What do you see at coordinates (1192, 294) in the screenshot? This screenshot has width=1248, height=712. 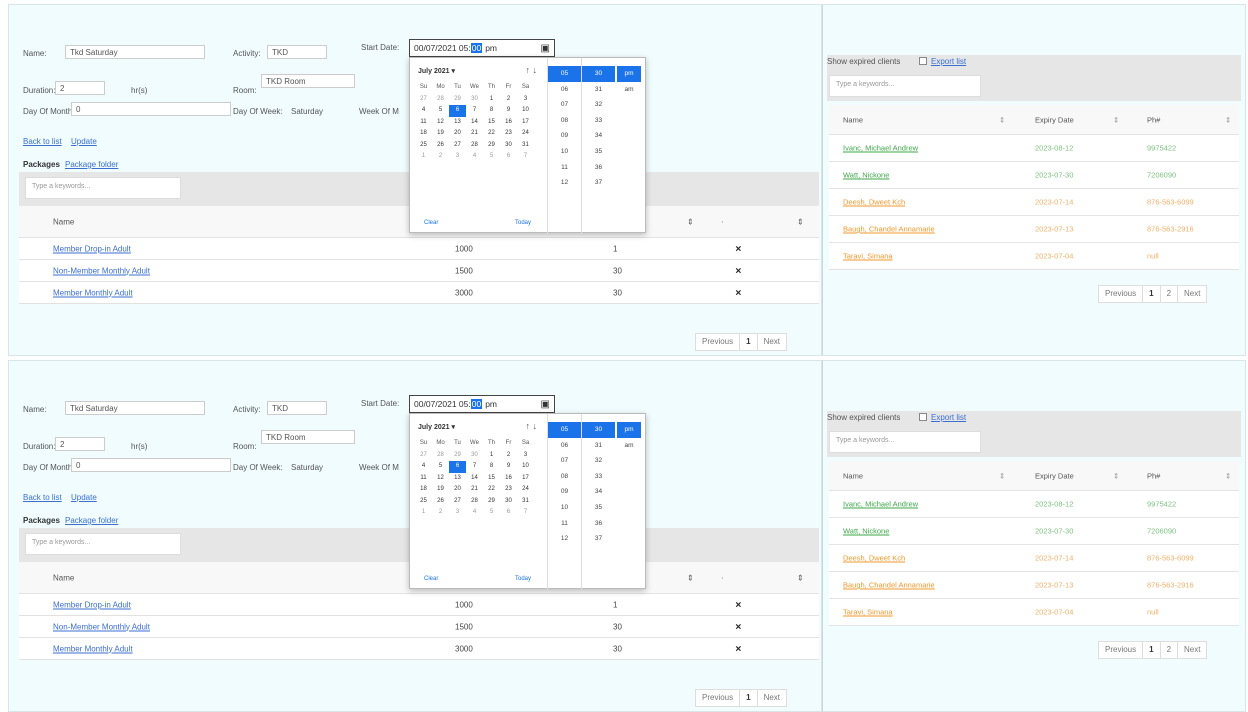 I see `next-page-button: Next` at bounding box center [1192, 294].